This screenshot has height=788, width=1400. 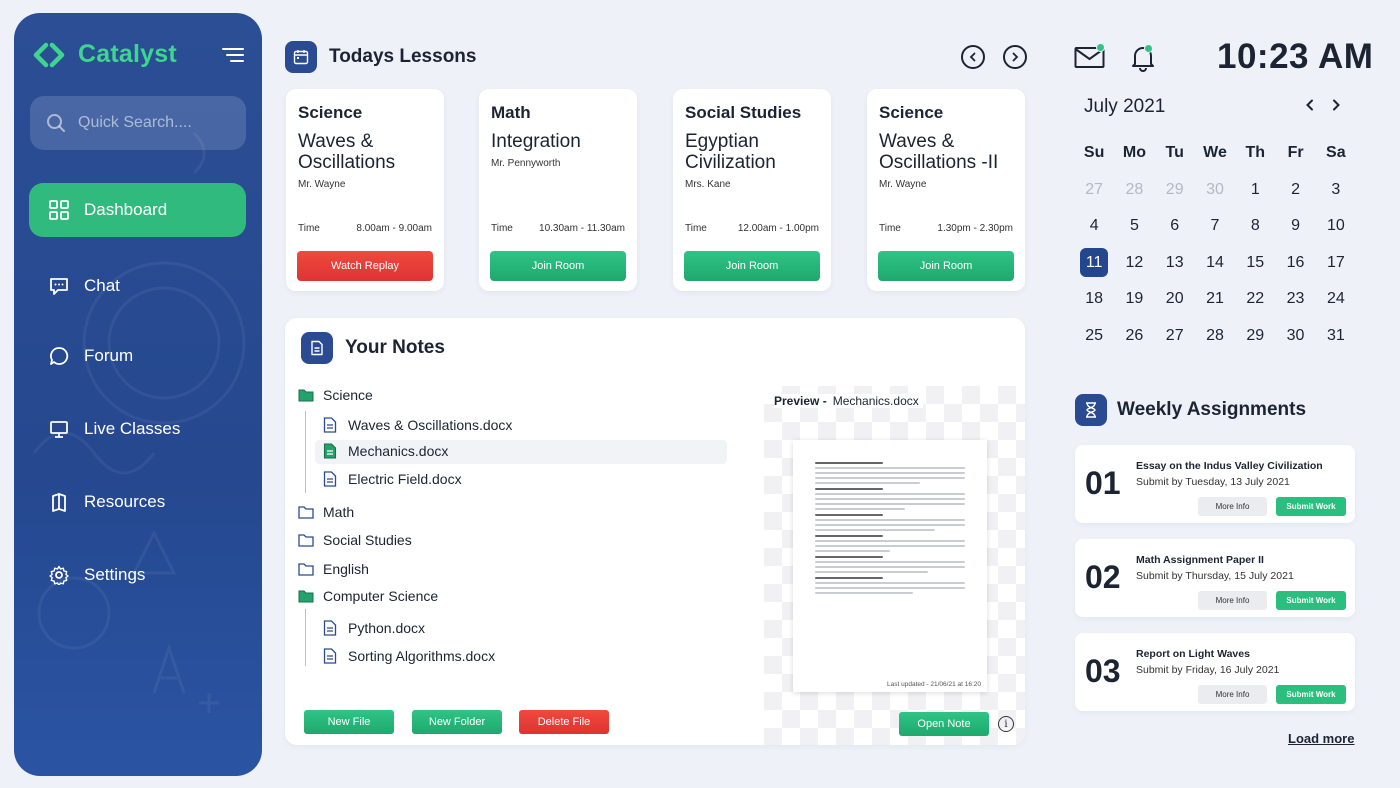 I want to click on catalyst-logo-icon, so click(x=49, y=54).